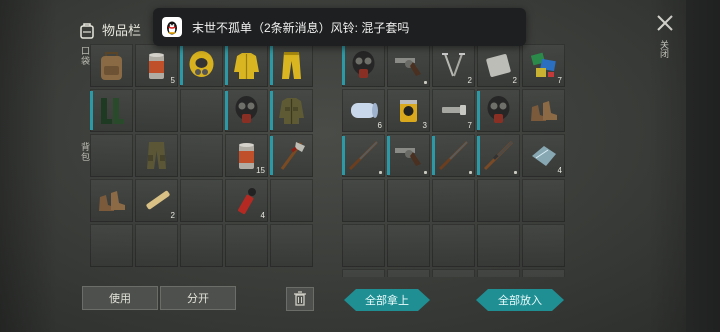  What do you see at coordinates (122, 30) in the screenshot?
I see `inventory-title: 物品栏` at bounding box center [122, 30].